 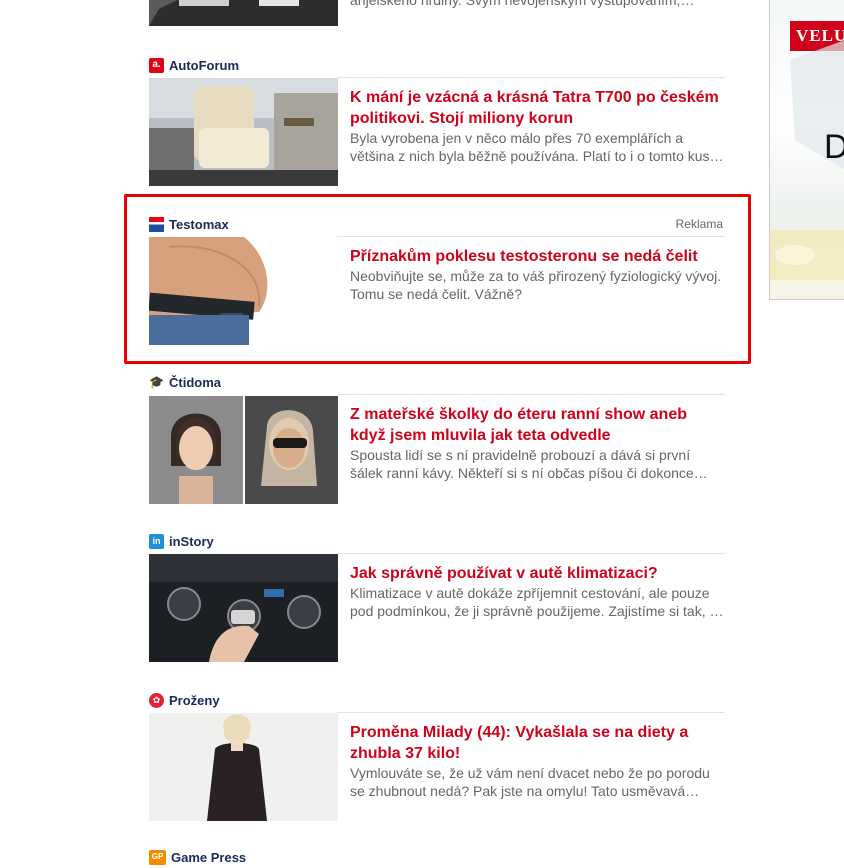 I want to click on ad-label: Reklama, so click(x=699, y=224).